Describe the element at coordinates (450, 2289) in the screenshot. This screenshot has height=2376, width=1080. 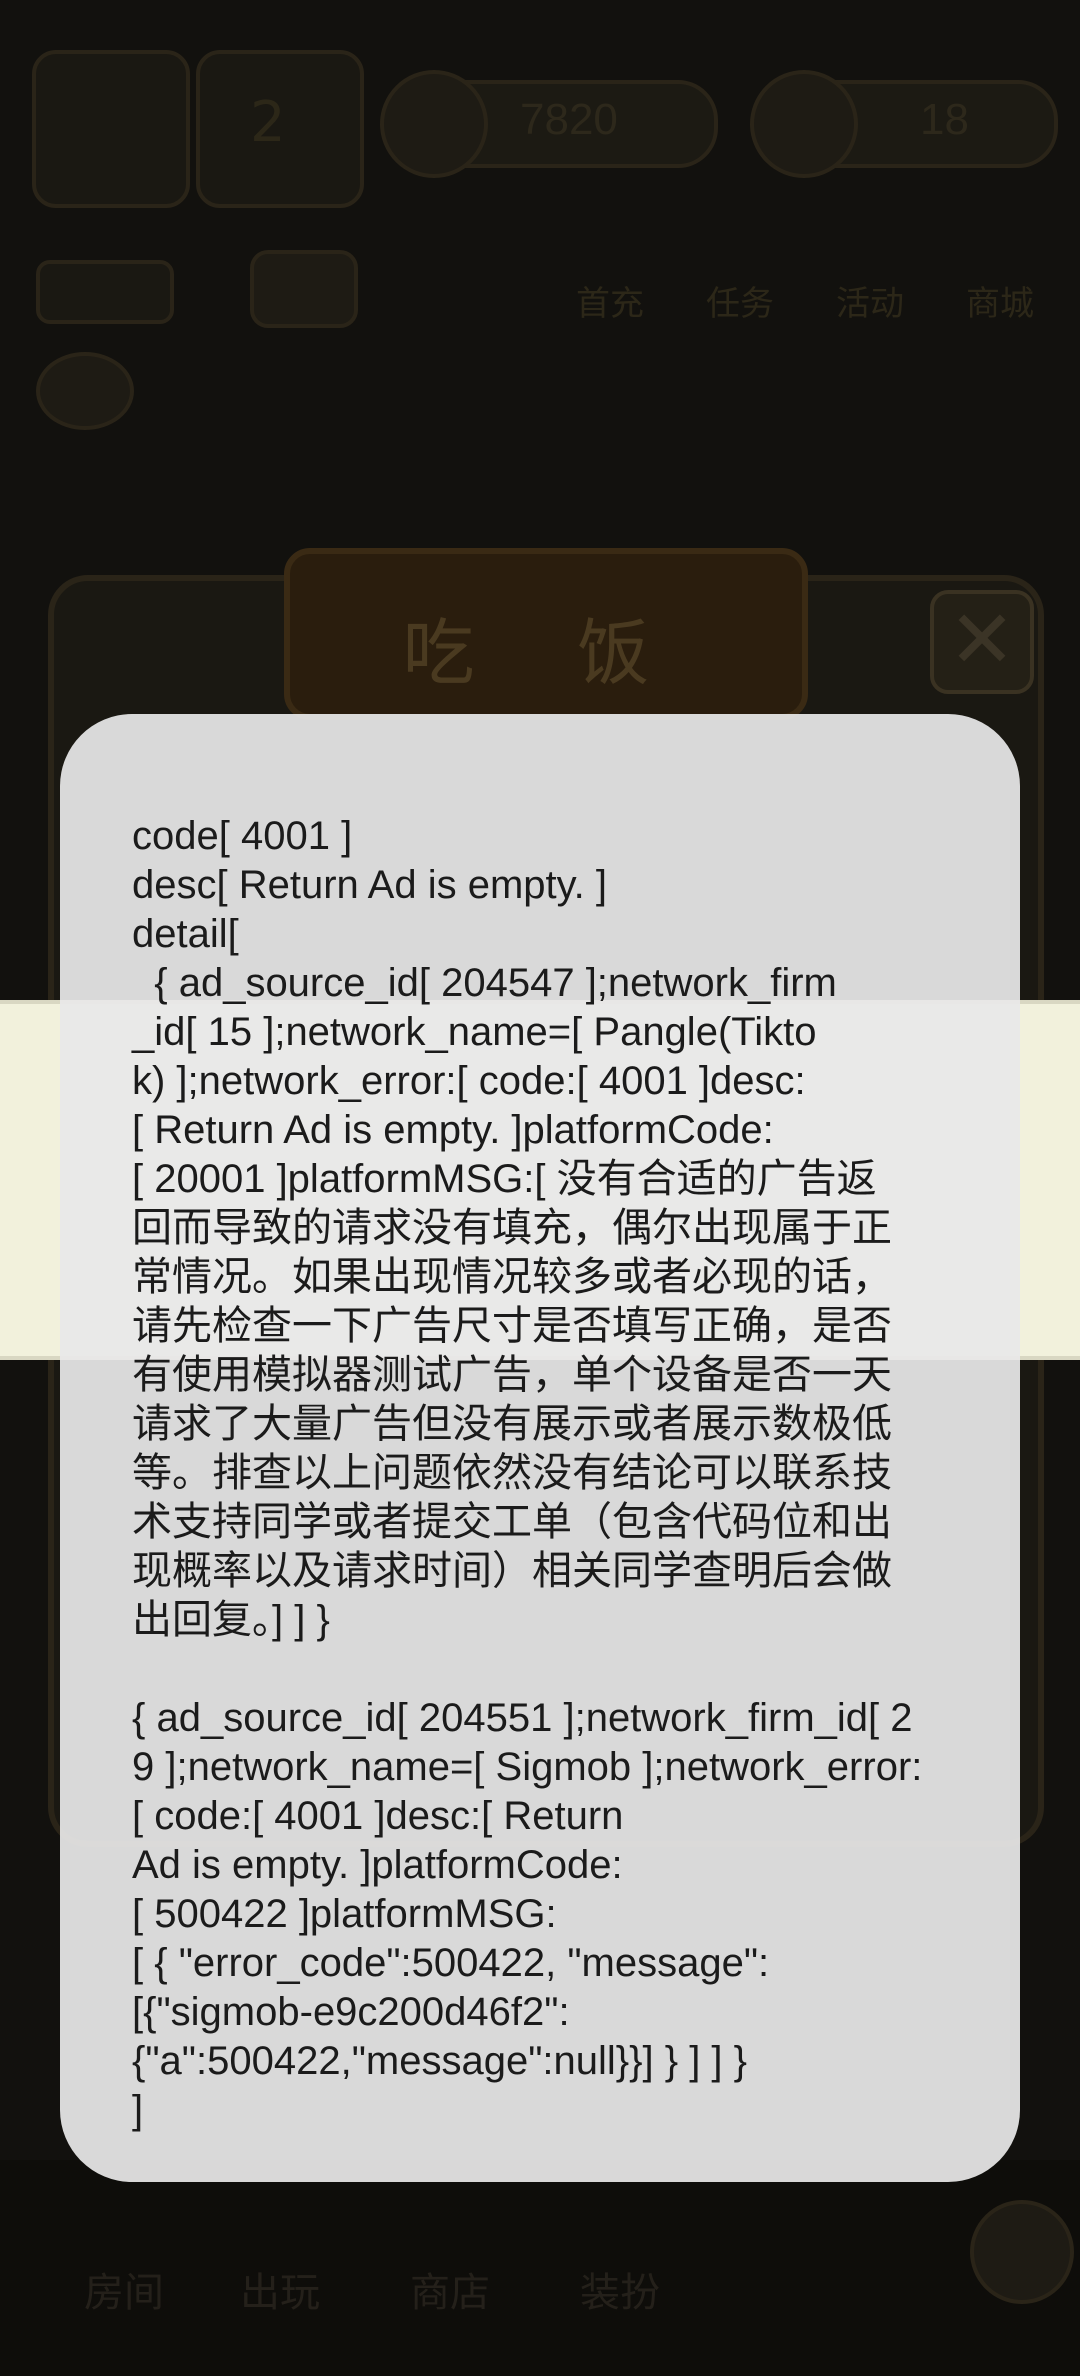
I see `nav-store: 商店` at that location.